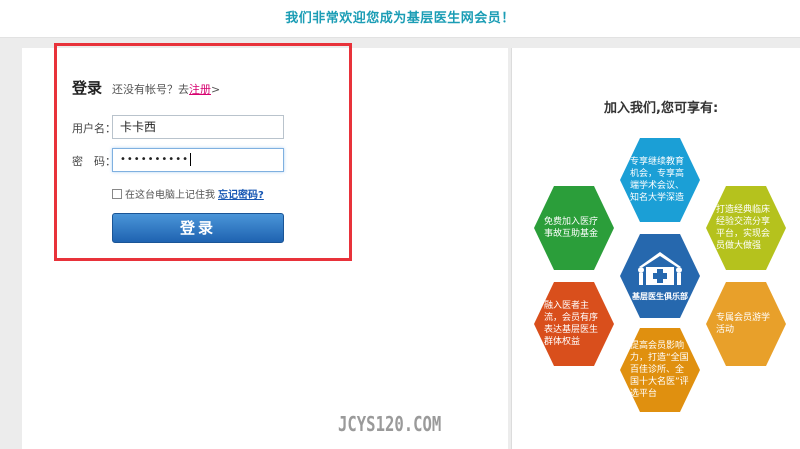 Image resolution: width=800 pixels, height=449 pixels. I want to click on benefits-title: 加入我们,您可享有:, so click(661, 108).